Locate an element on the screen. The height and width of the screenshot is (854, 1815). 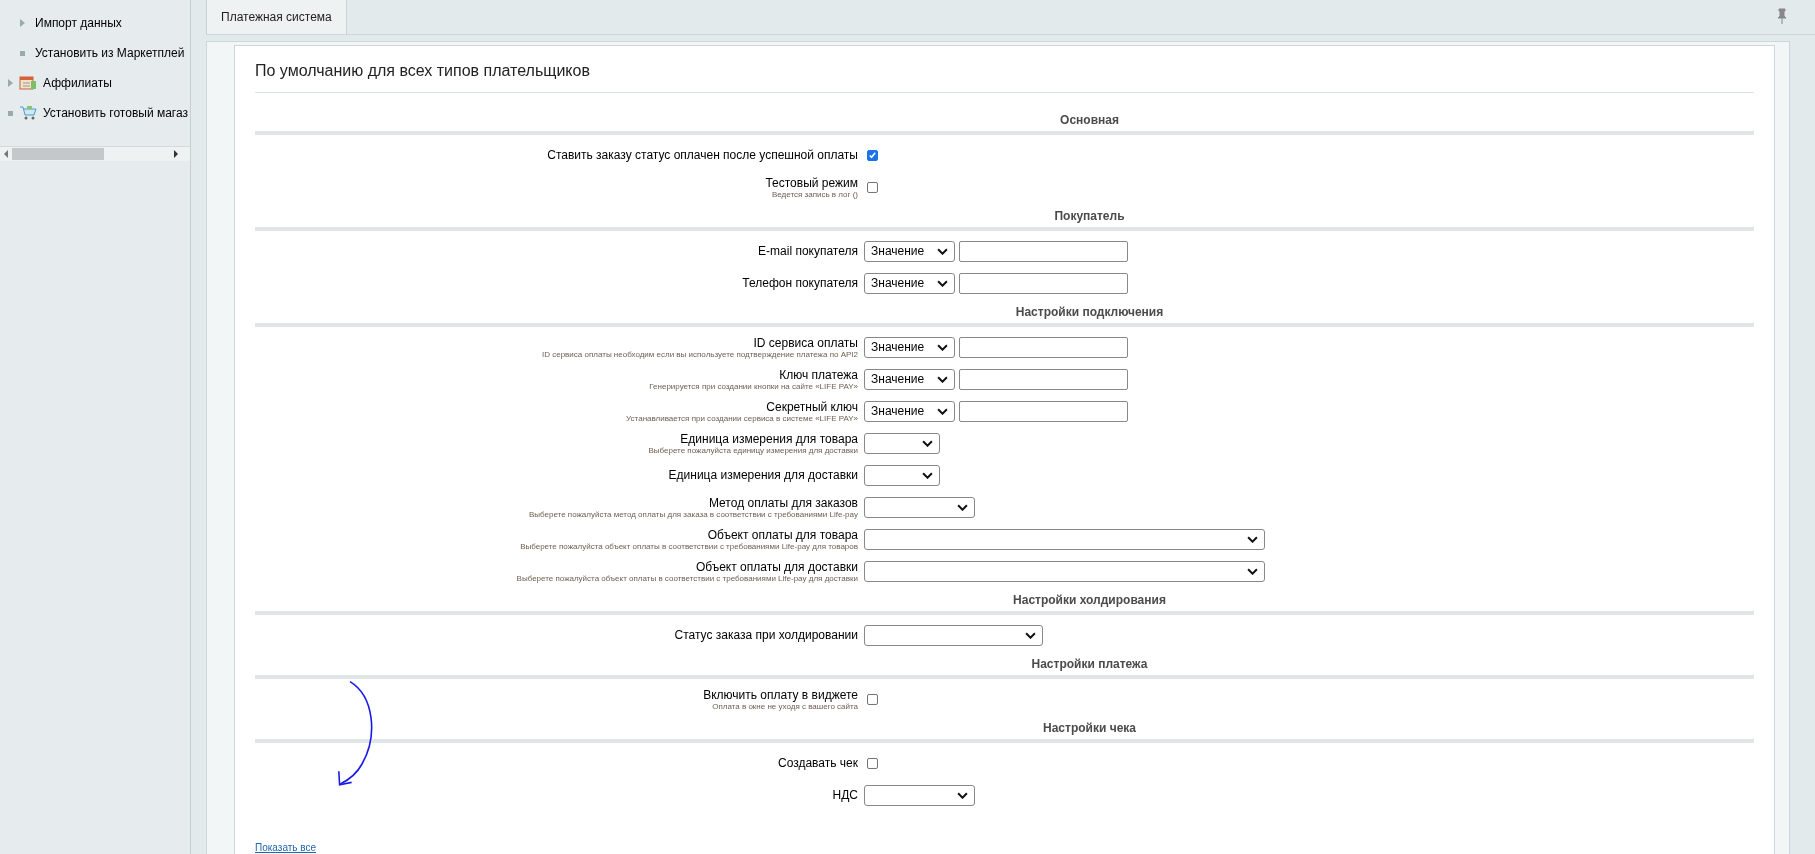
field-label: Ключ платежа is located at coordinates (818, 374).